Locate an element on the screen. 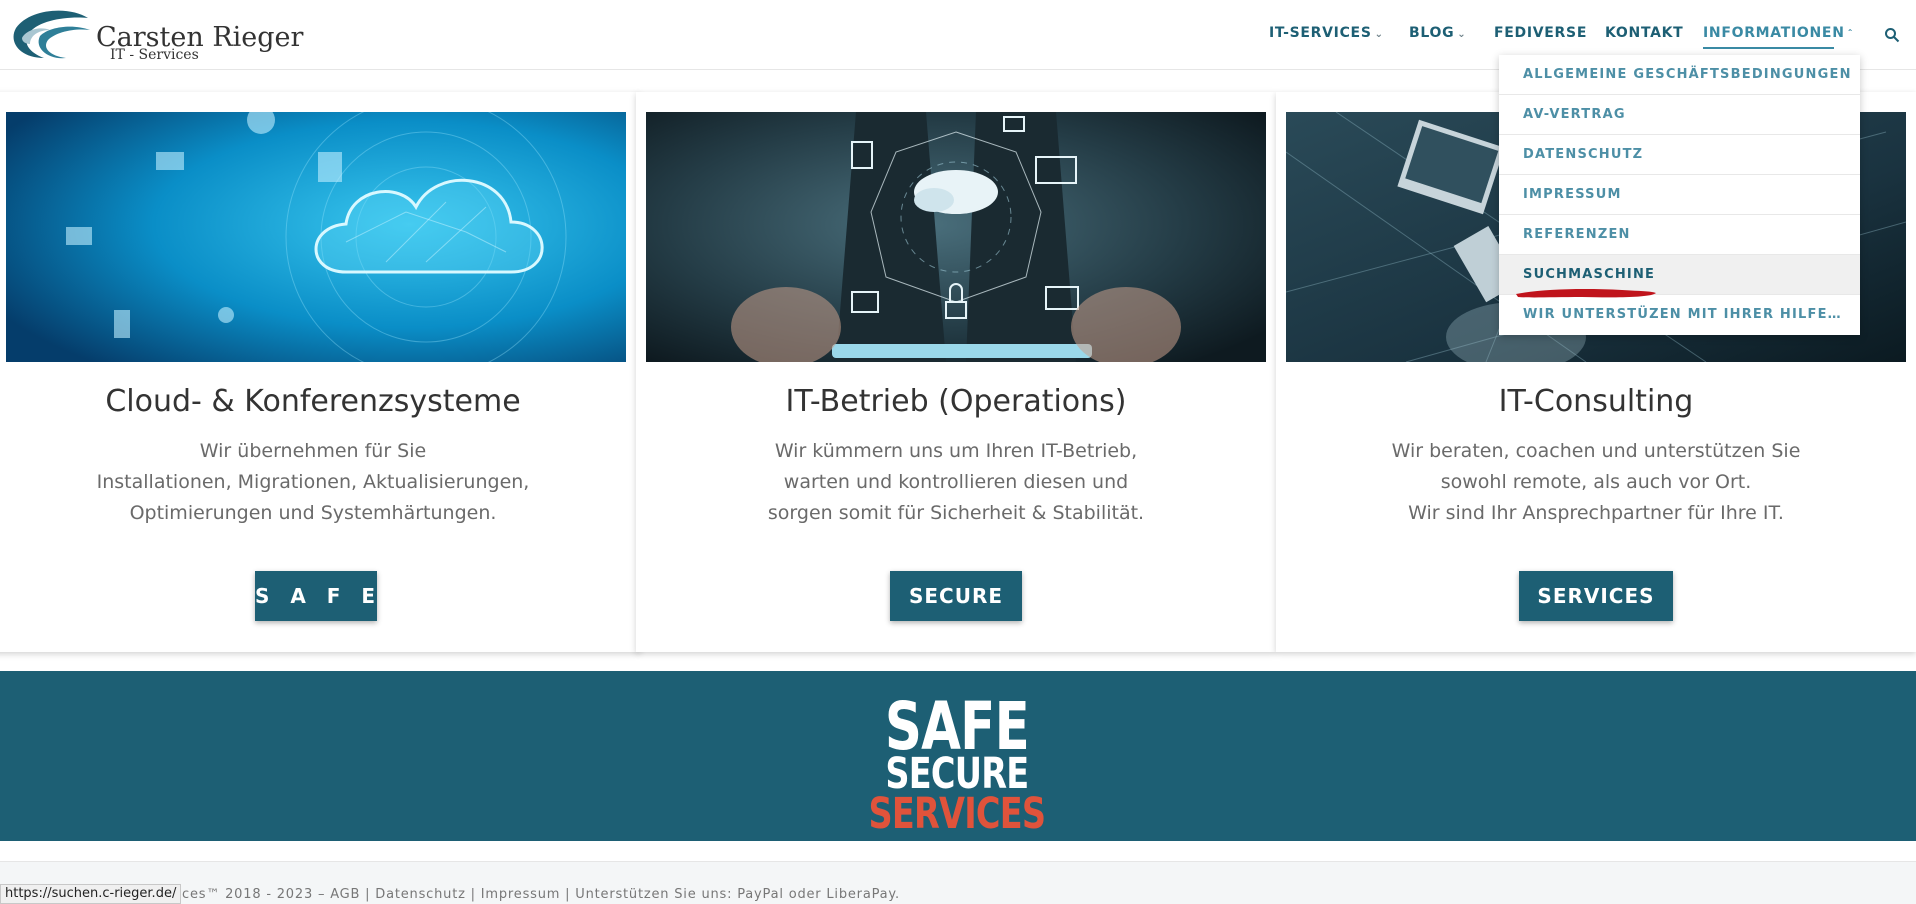 The width and height of the screenshot is (1916, 904). card-text-line: Wir übernehmen für Sie is located at coordinates (313, 451).